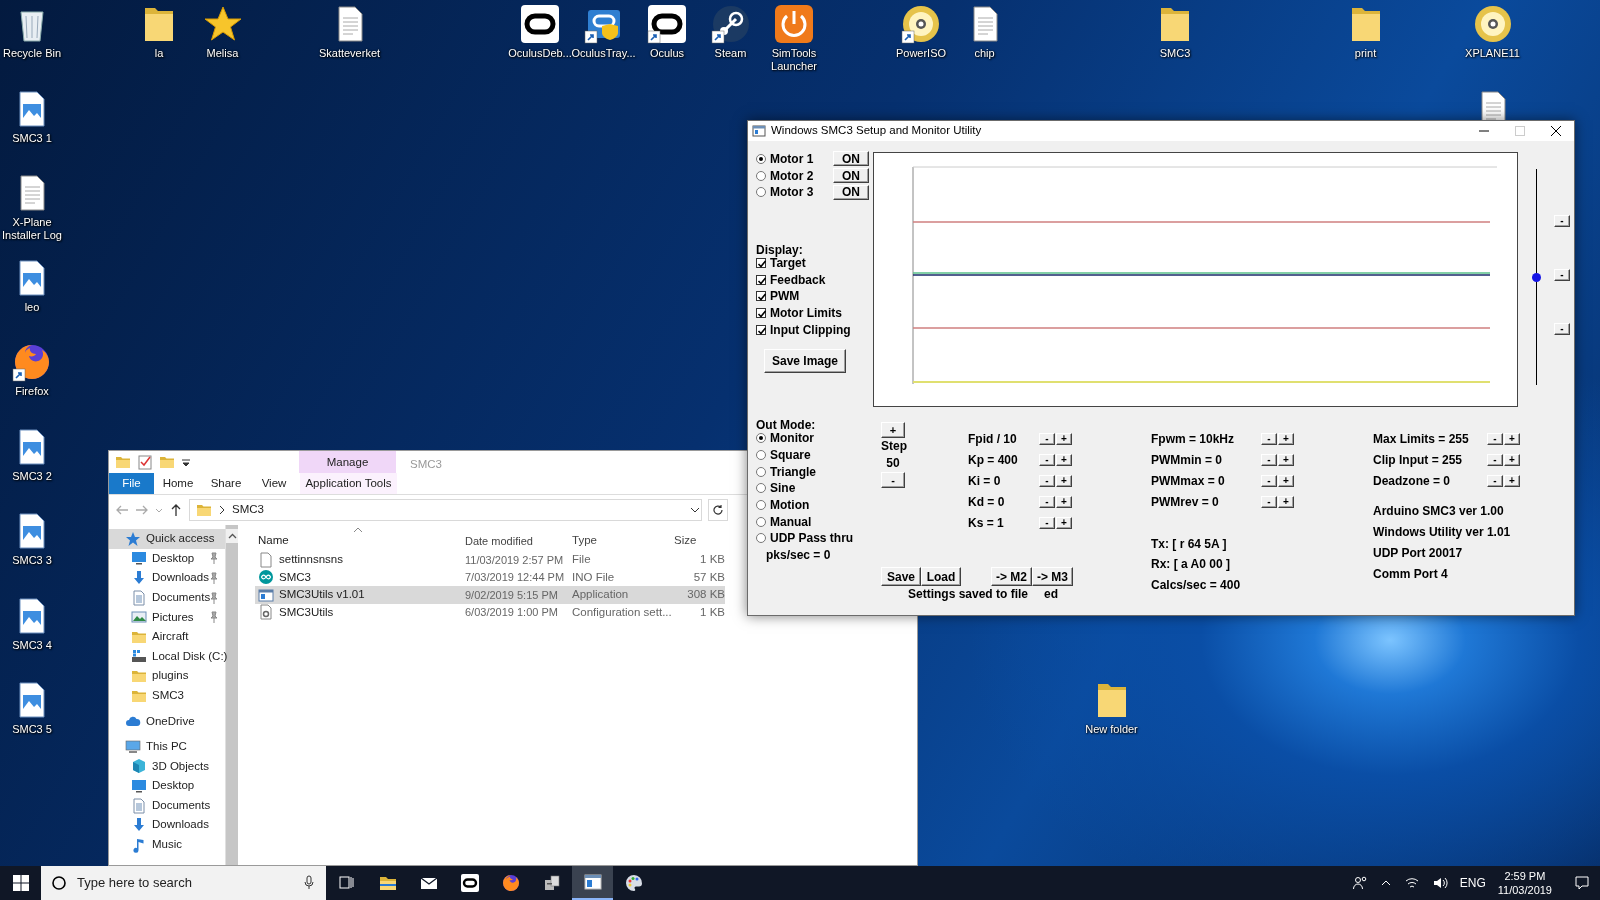  I want to click on microphone-icon, so click(309, 883).